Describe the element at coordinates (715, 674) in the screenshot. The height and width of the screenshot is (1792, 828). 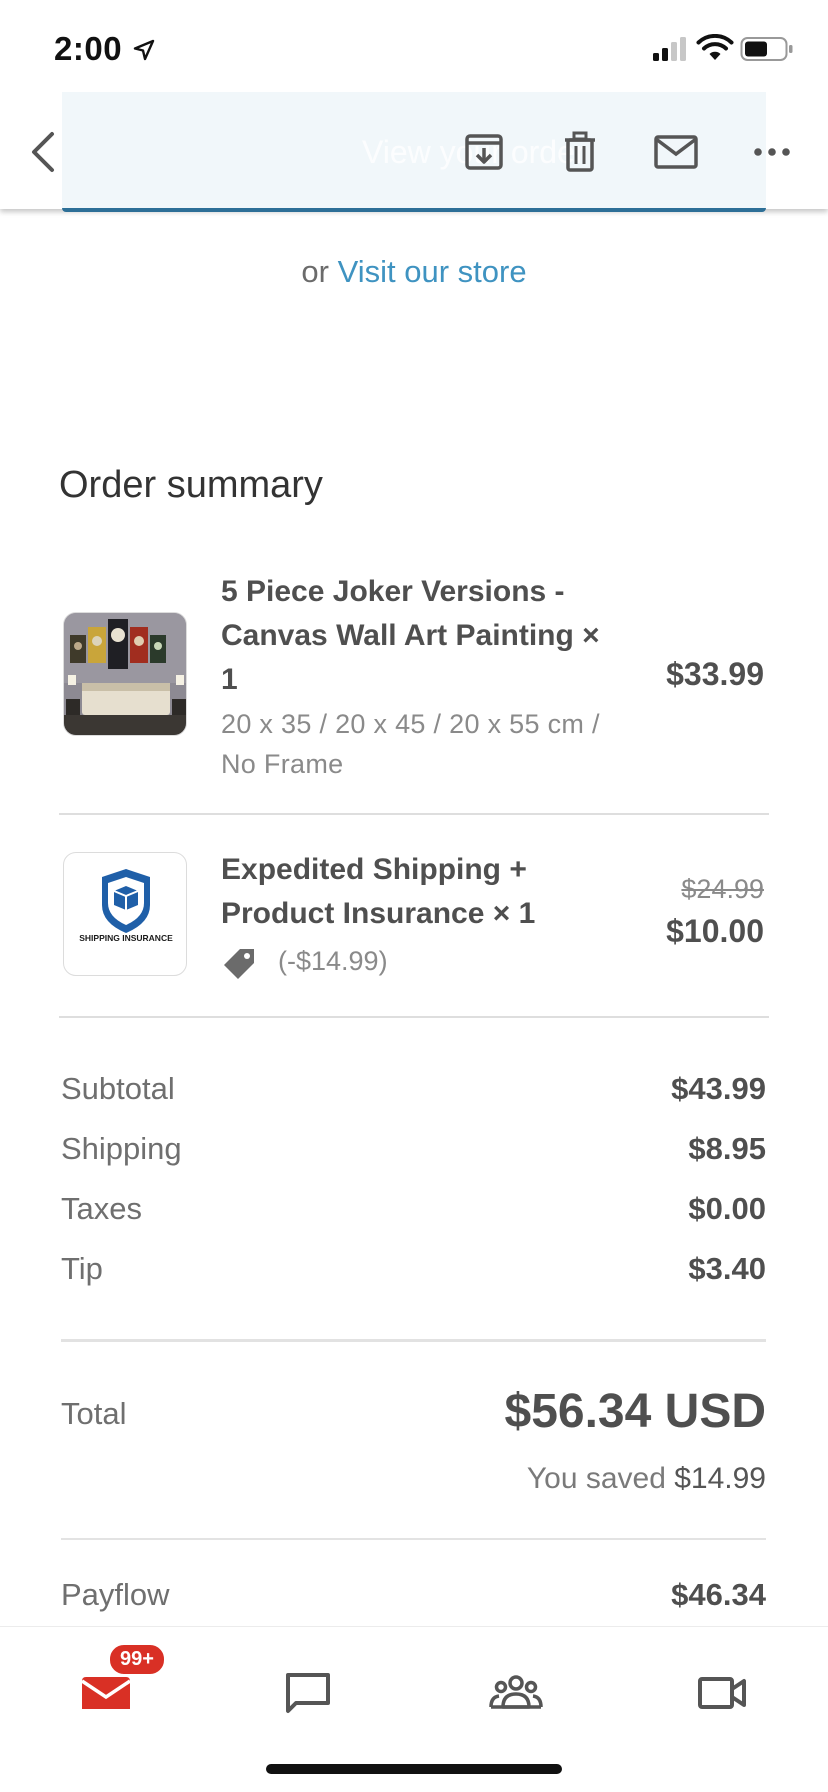
I see `item-price: $33.99` at that location.